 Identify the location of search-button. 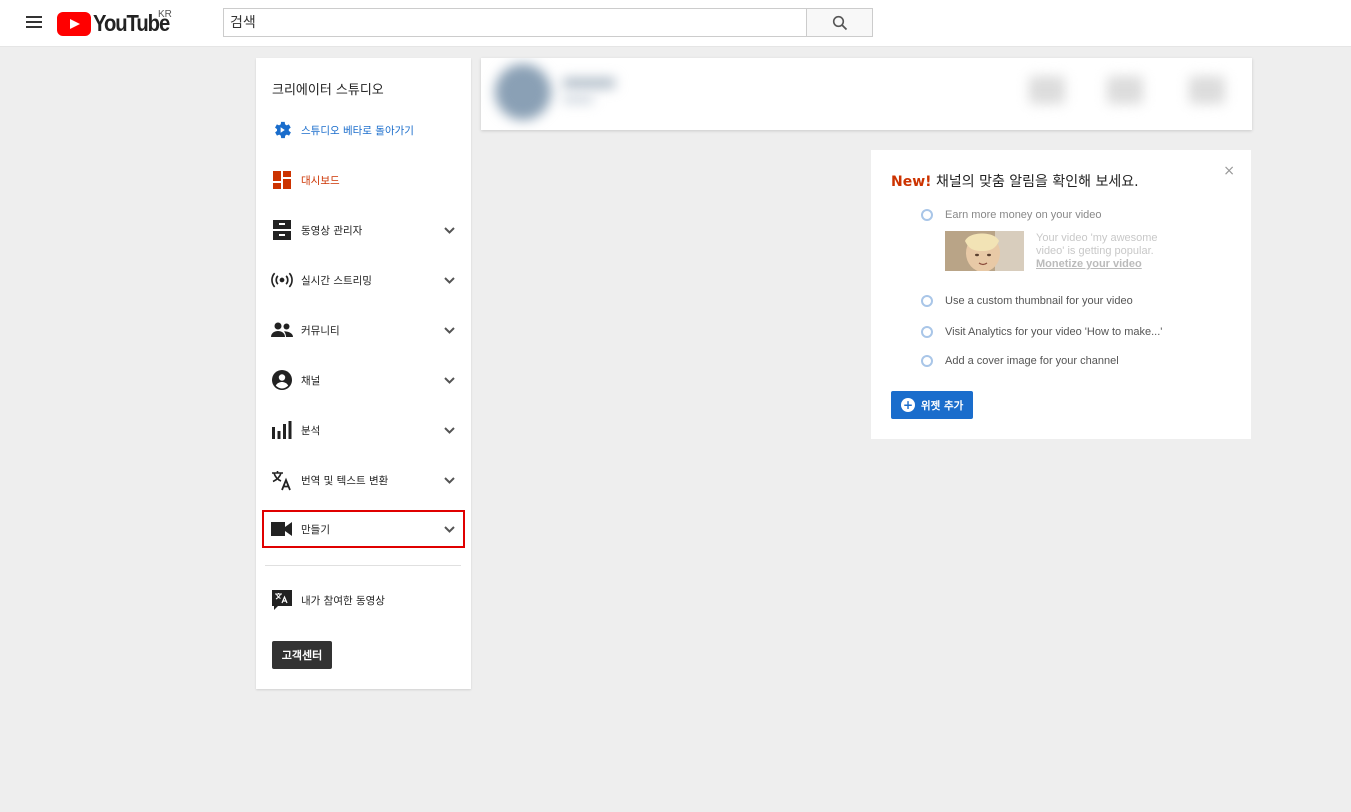
(839, 22).